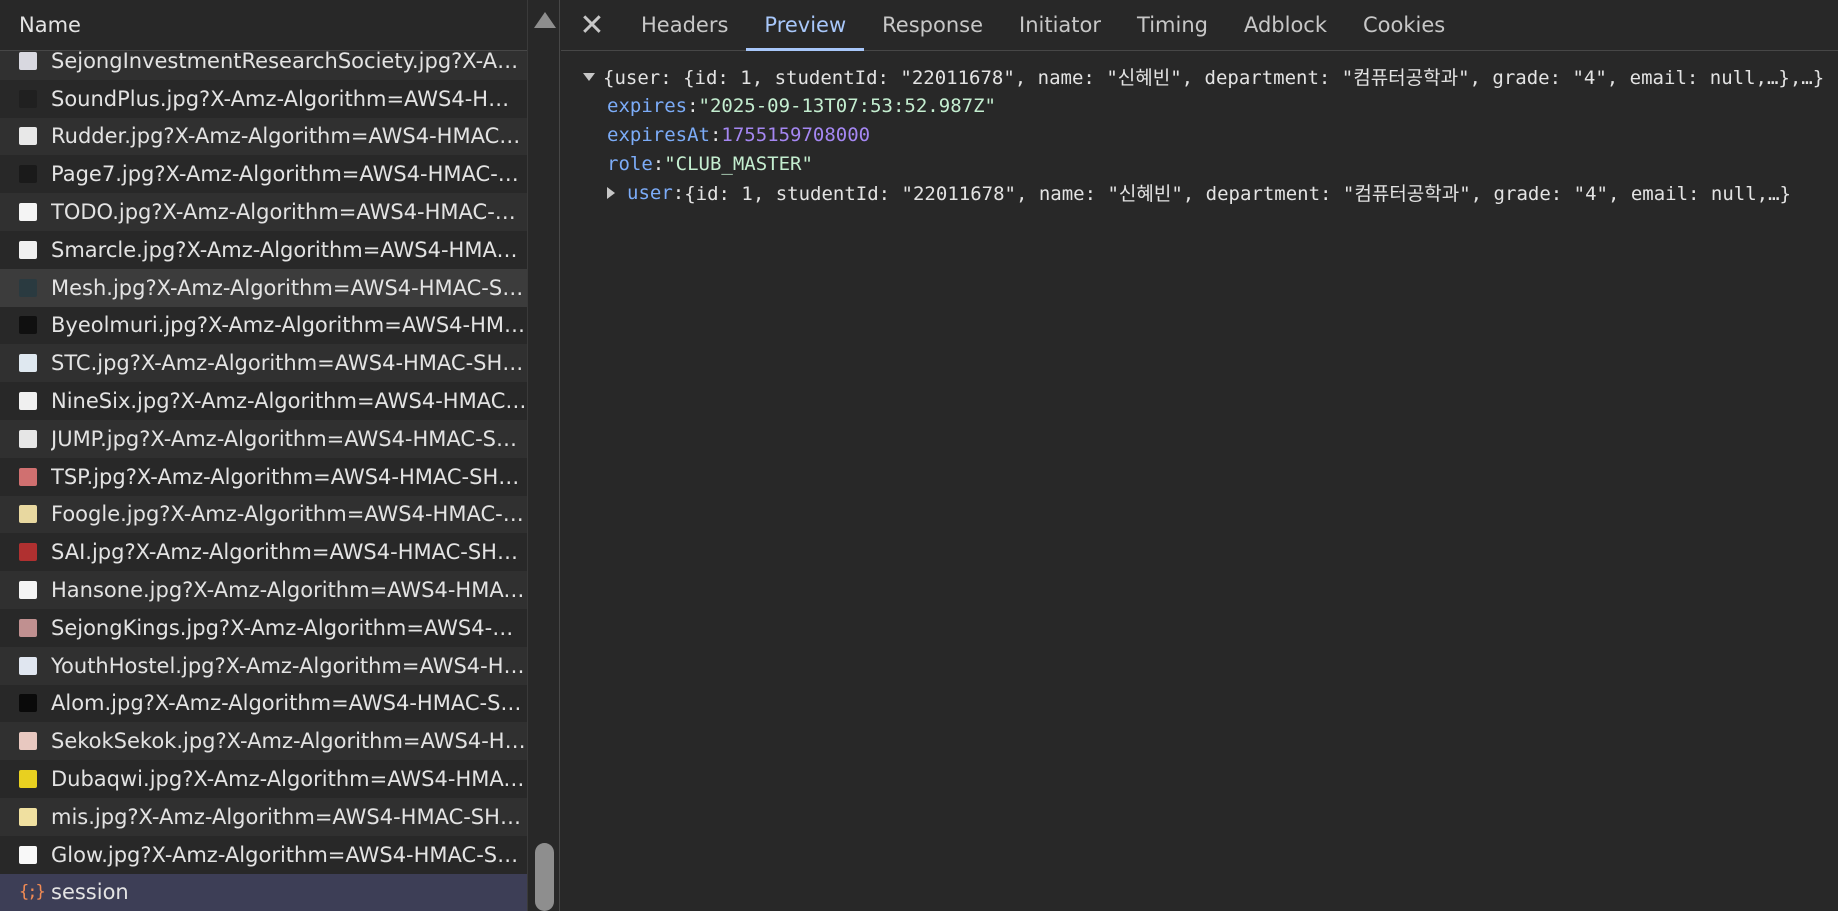 The image size is (1838, 911). Describe the element at coordinates (796, 134) in the screenshot. I see `property-value: 1755159708000` at that location.